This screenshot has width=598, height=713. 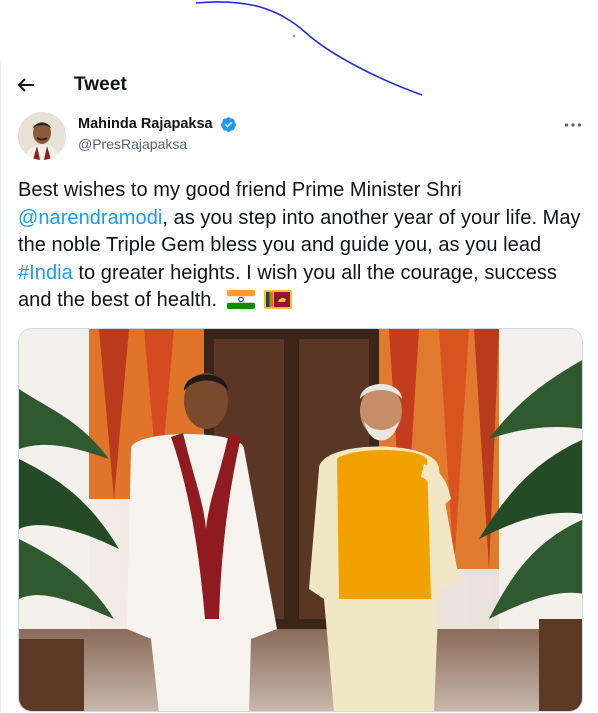 What do you see at coordinates (299, 84) in the screenshot?
I see `tweet-header: Tweet` at bounding box center [299, 84].